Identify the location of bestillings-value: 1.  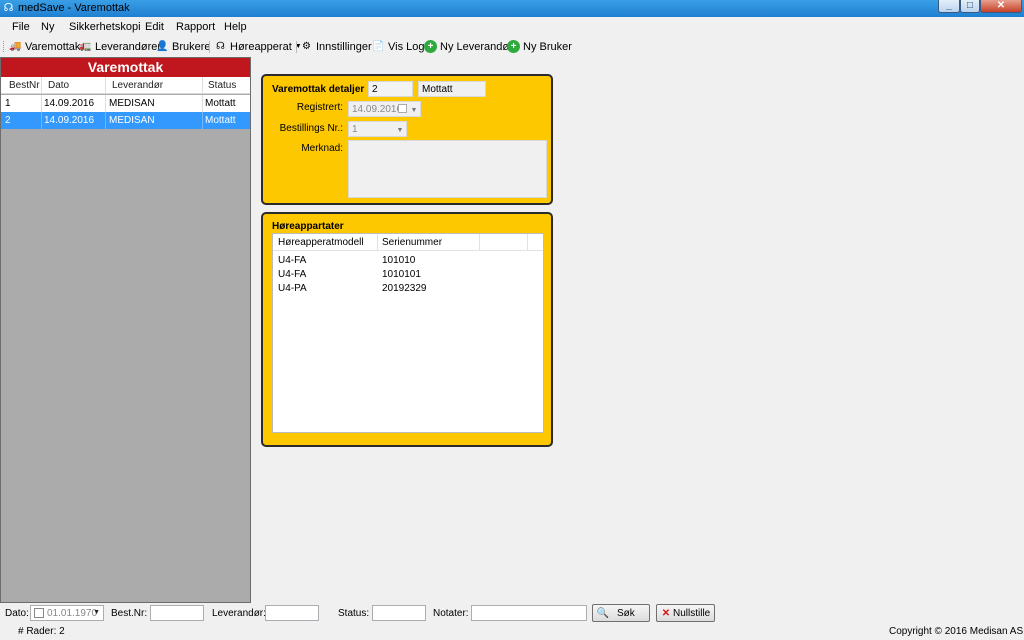
(355, 129).